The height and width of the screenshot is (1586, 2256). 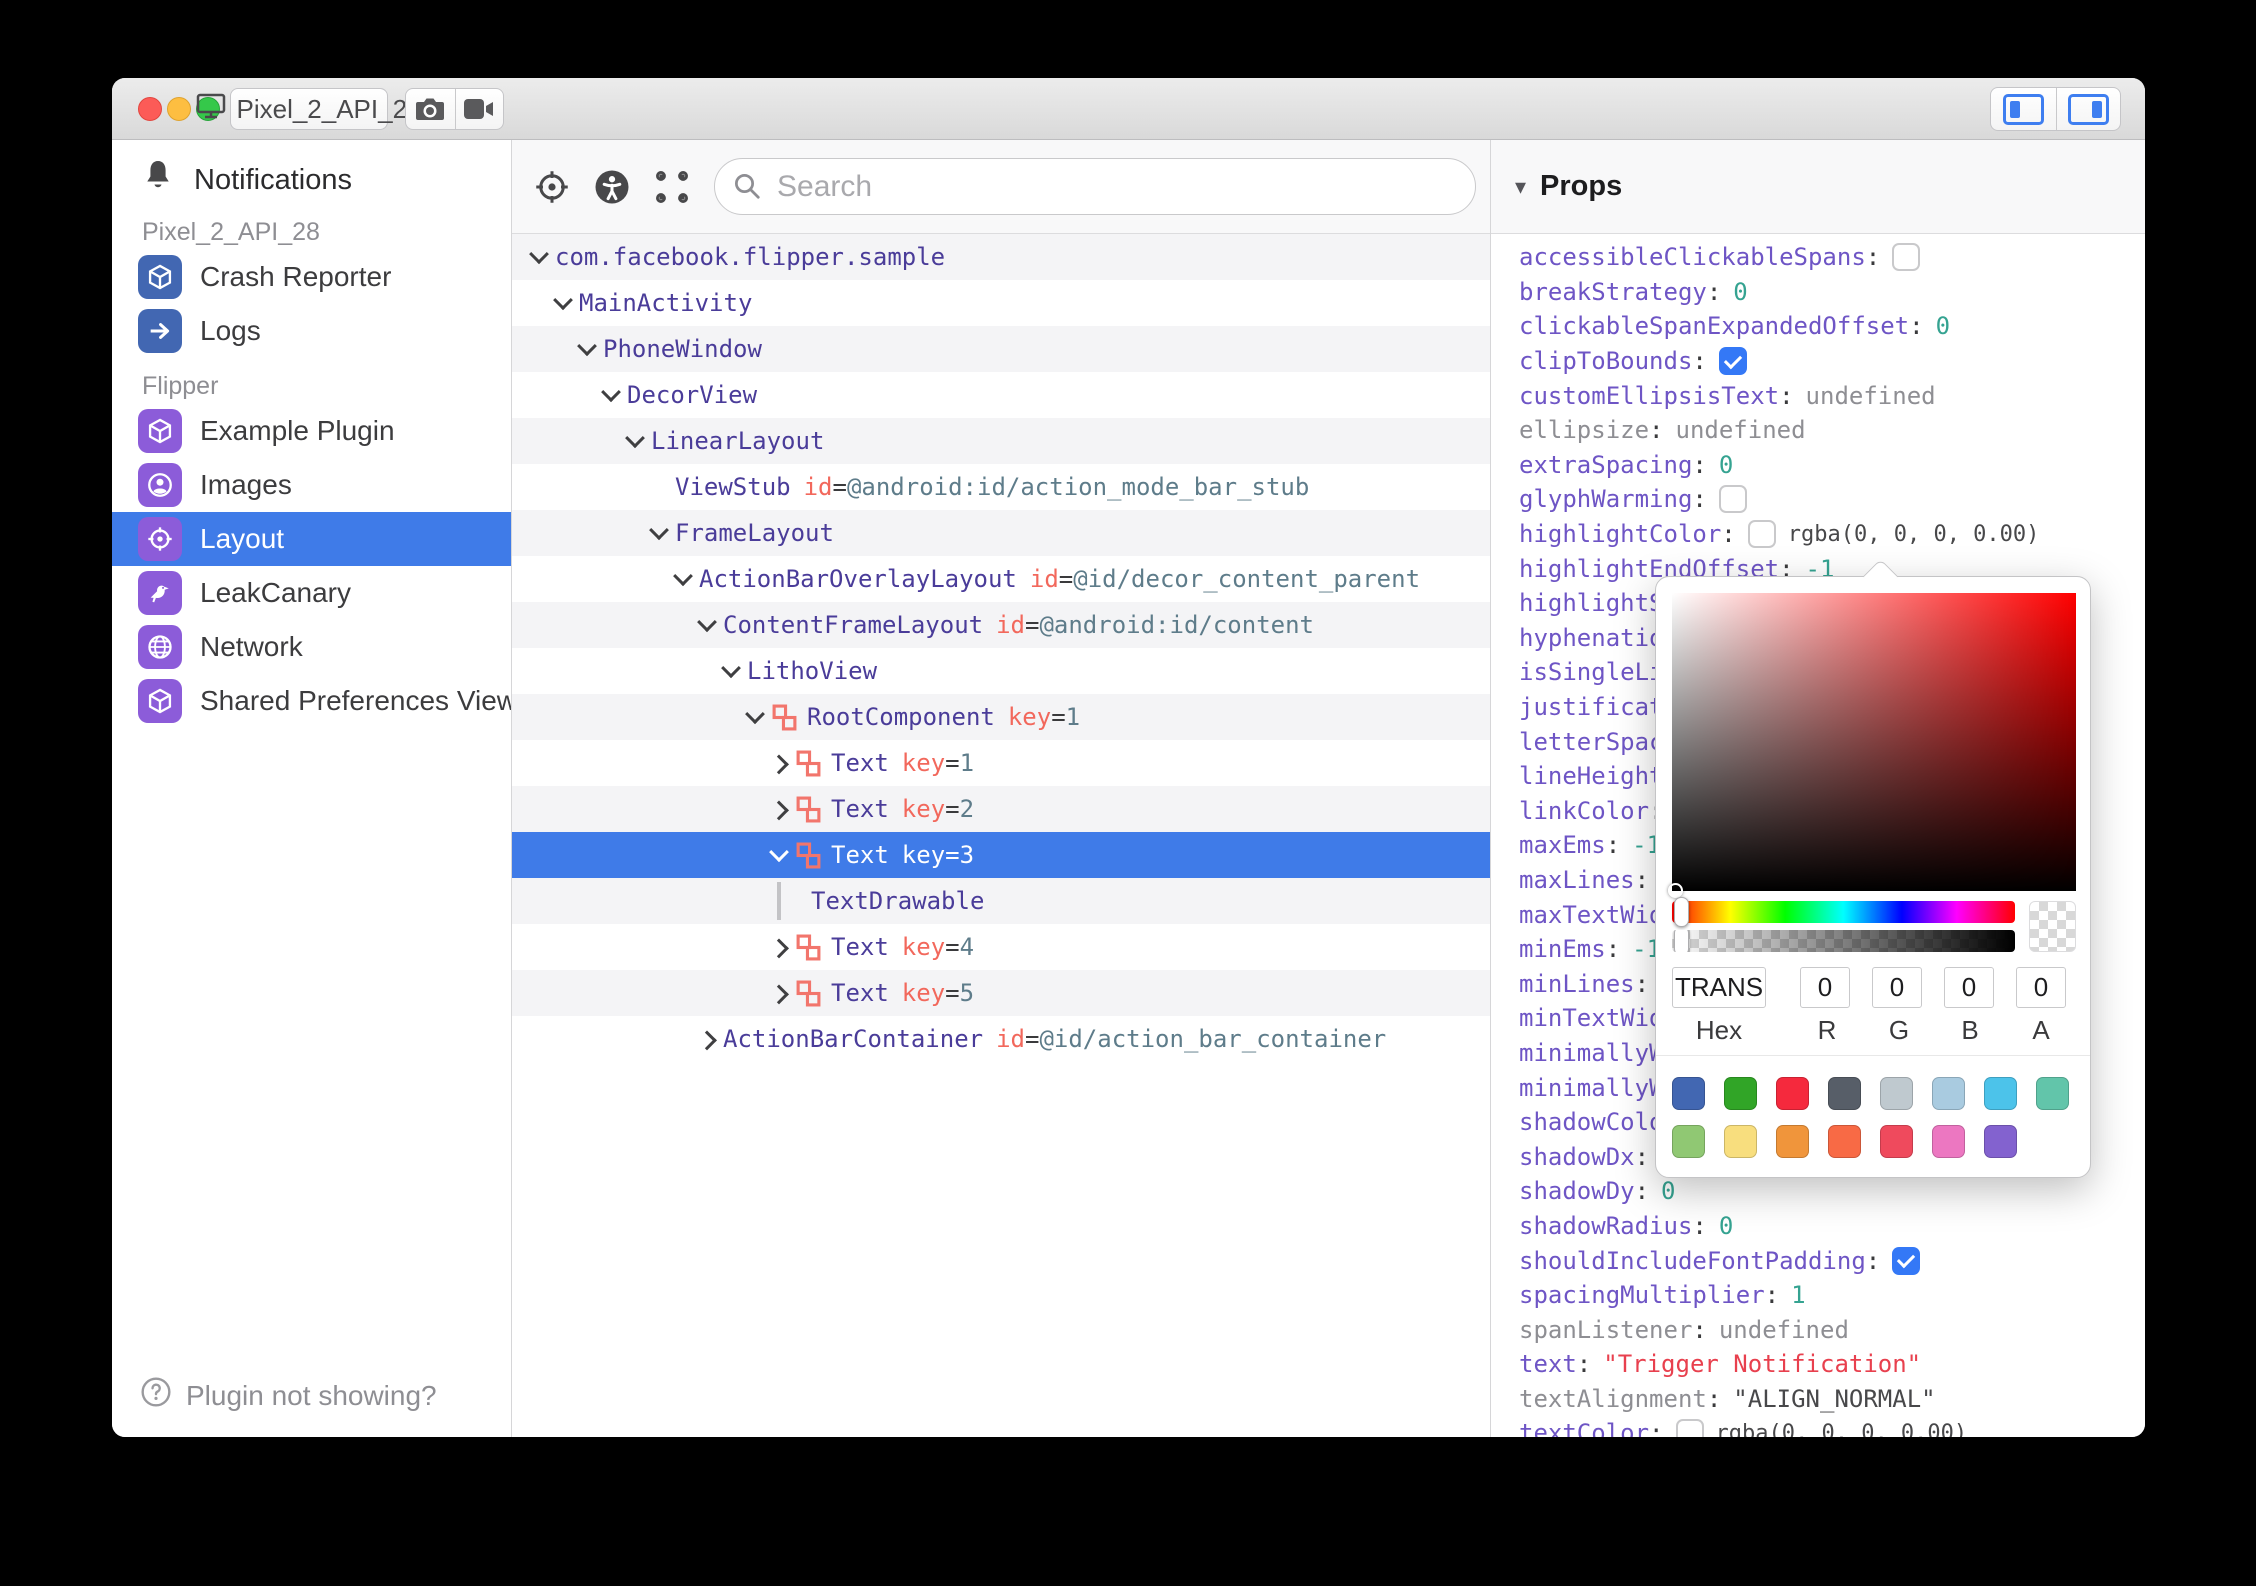 I want to click on device-selector-button: Pixel_2_API_28, so click(x=309, y=109).